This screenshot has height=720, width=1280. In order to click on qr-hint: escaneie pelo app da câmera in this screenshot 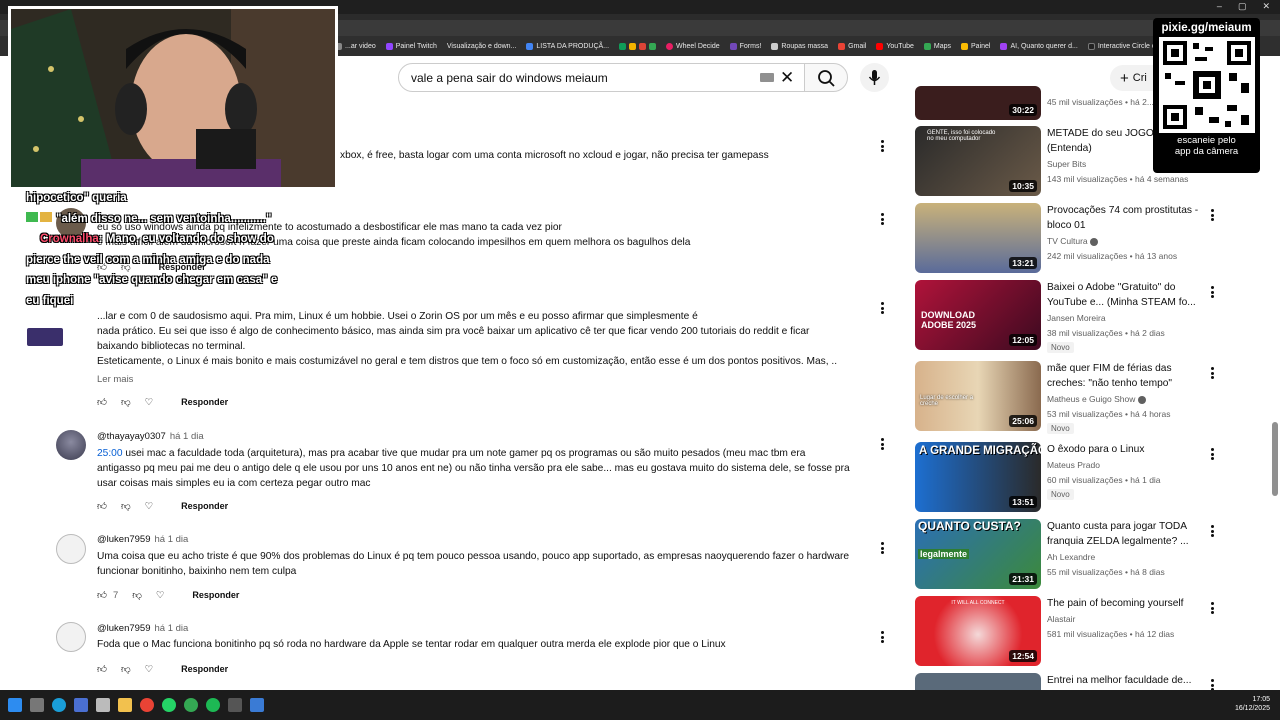, I will do `click(1206, 146)`.